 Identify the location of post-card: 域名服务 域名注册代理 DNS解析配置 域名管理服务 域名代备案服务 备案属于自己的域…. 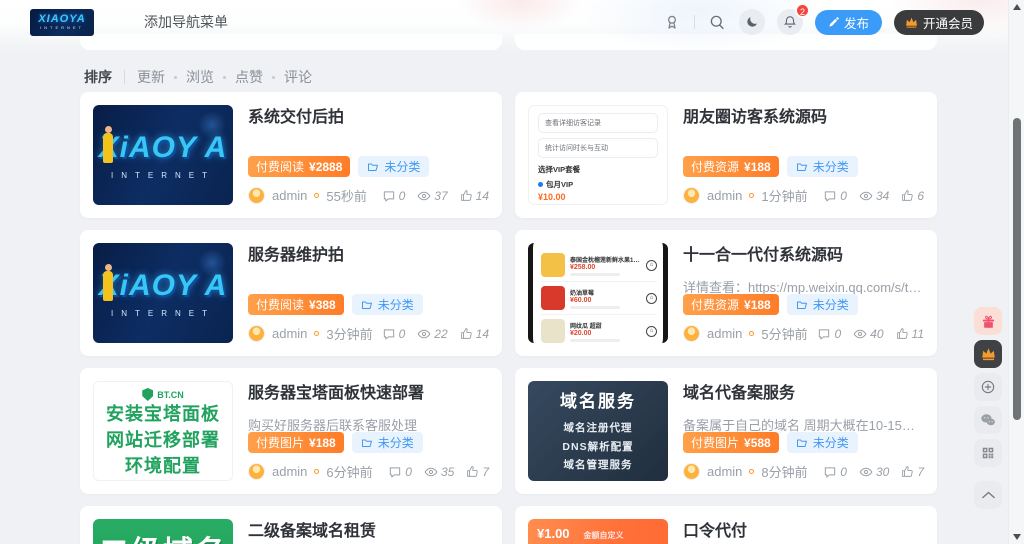
(726, 431).